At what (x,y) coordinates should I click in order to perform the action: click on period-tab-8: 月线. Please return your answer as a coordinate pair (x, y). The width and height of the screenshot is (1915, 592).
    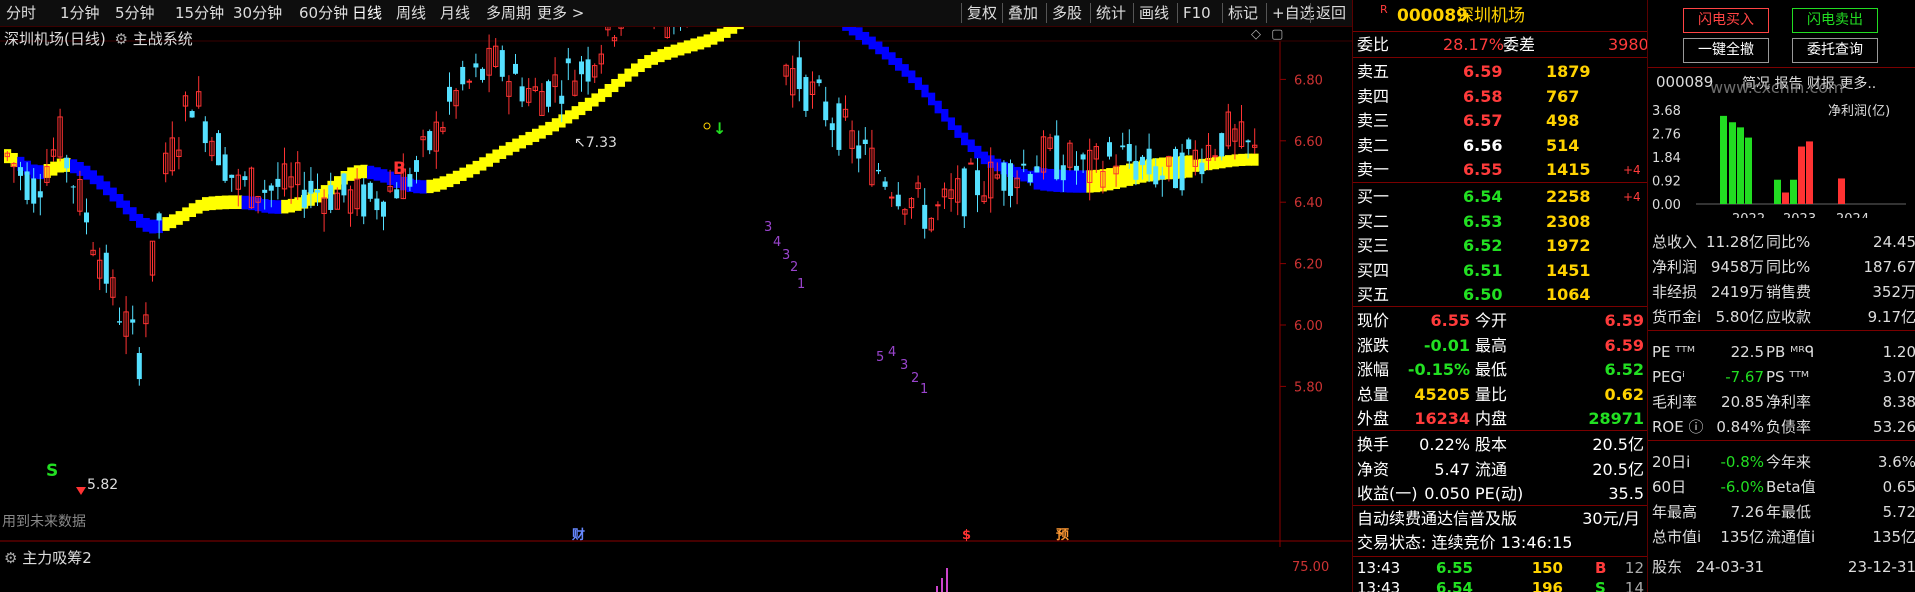
    Looking at the image, I should click on (455, 13).